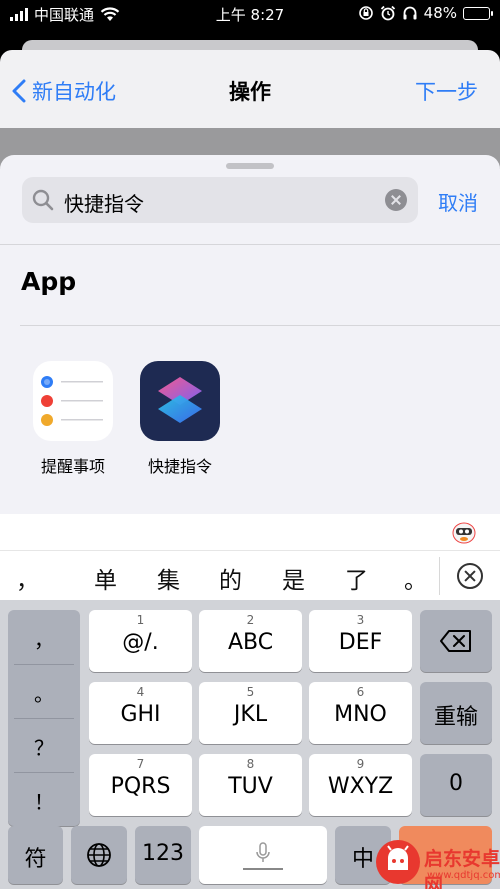 The width and height of the screenshot is (500, 889). Describe the element at coordinates (250, 713) in the screenshot. I see `key-5: 5 JKL` at that location.